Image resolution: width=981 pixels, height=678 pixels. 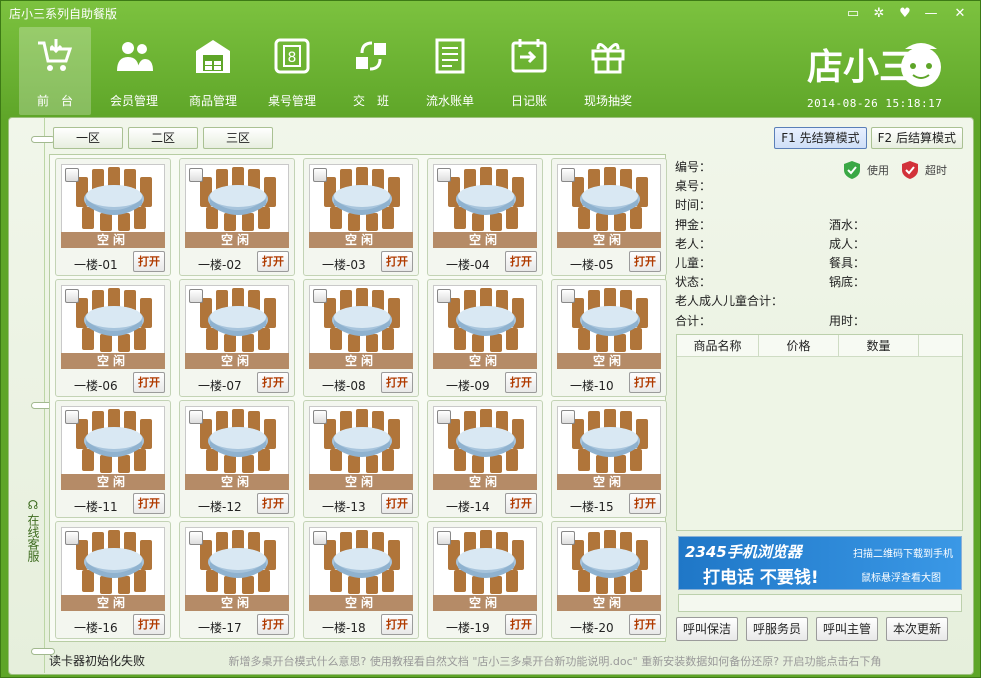 What do you see at coordinates (820, 563) in the screenshot?
I see `browser-ad-banner: 2345手机浏览器 打电话 不要钱! 扫描二维码下载到手机 鼠标悬浮查看大图` at bounding box center [820, 563].